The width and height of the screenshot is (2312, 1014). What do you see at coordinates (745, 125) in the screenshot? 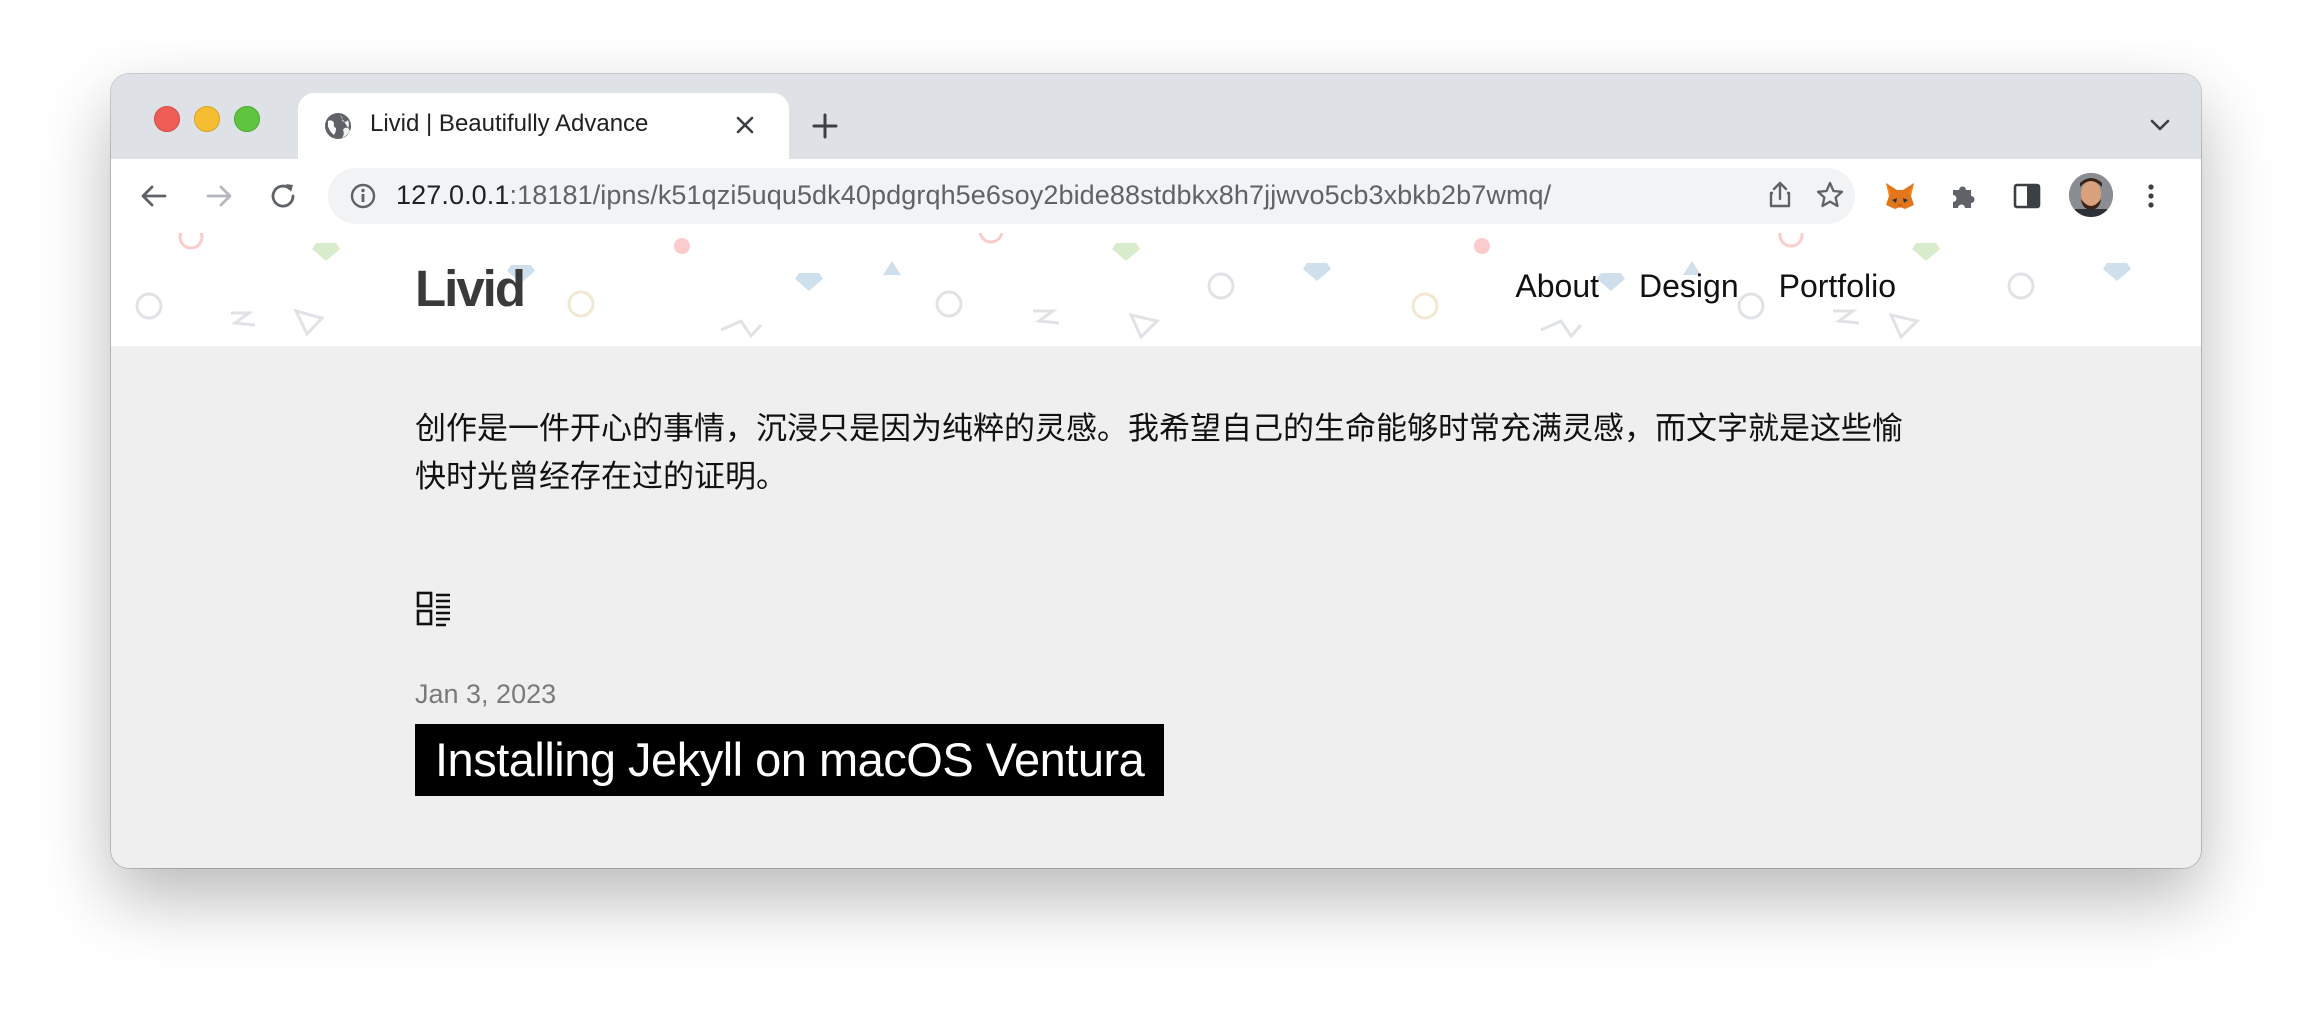
I see `close-icon` at bounding box center [745, 125].